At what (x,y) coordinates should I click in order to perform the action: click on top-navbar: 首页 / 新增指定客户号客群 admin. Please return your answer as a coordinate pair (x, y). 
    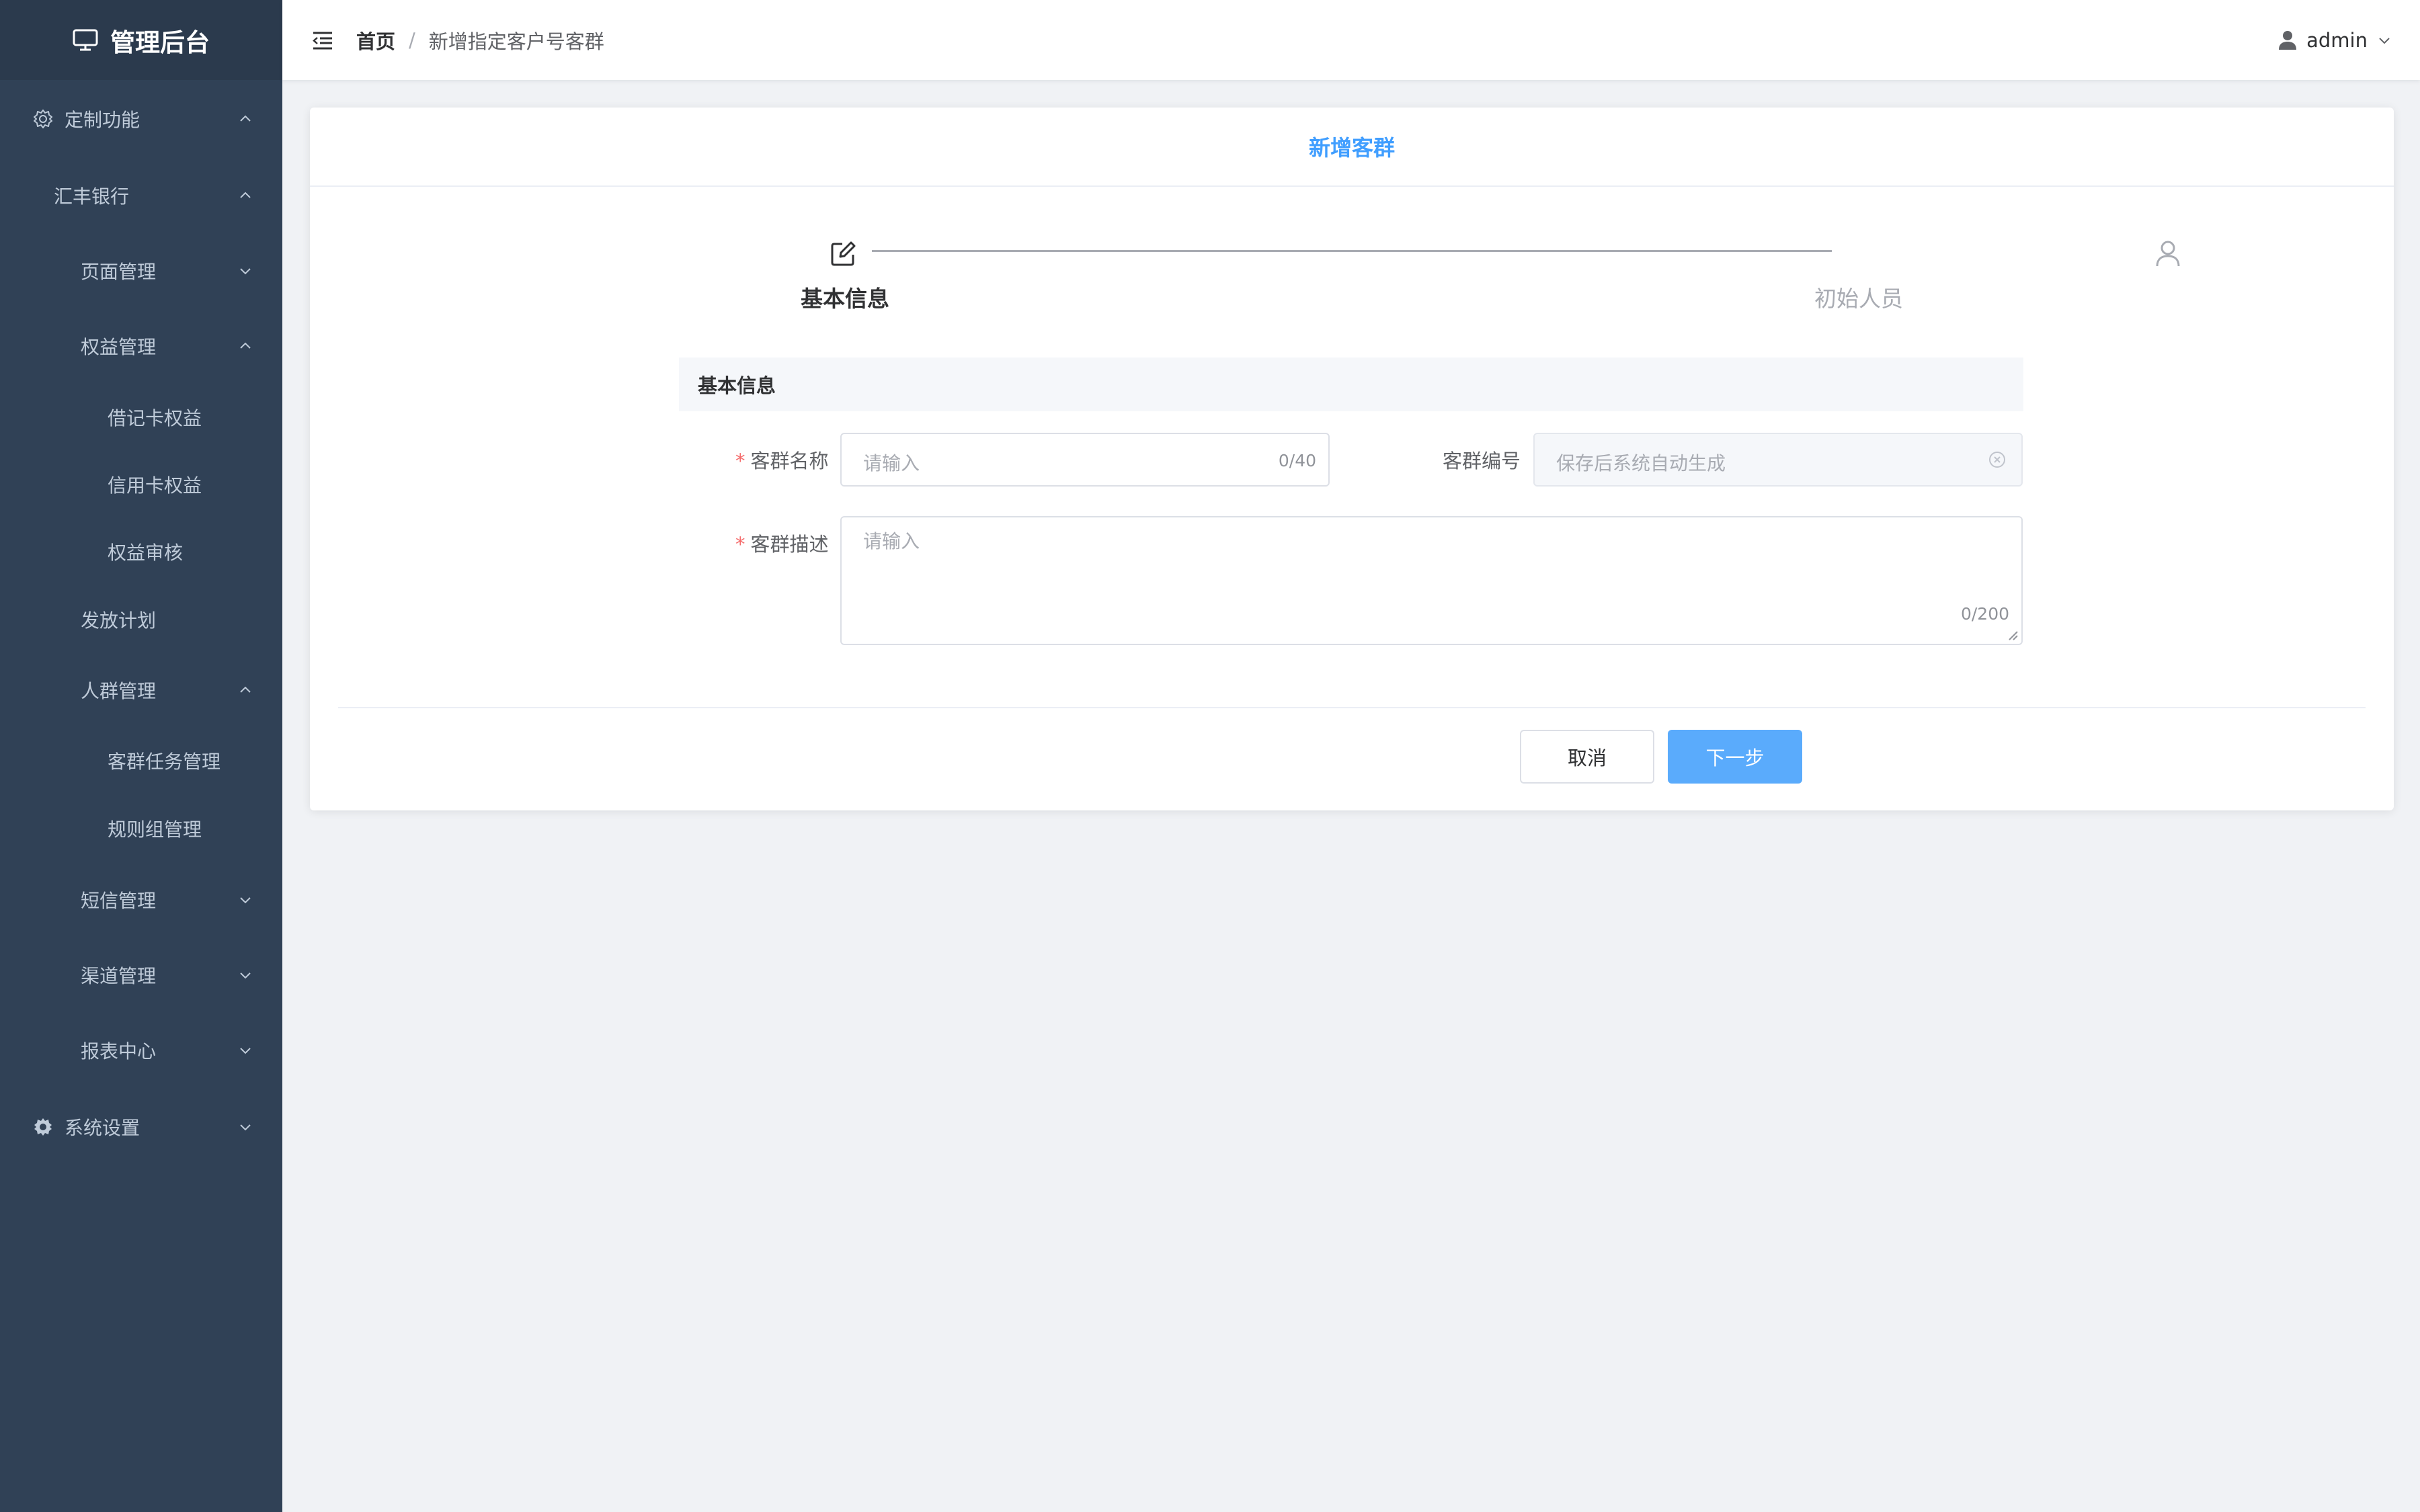
    Looking at the image, I should click on (1351, 40).